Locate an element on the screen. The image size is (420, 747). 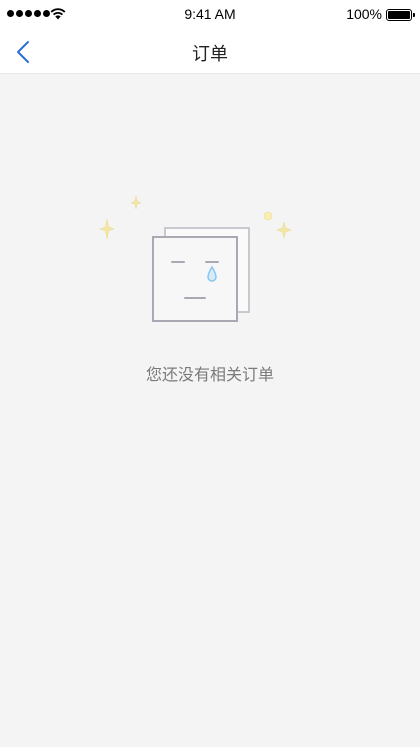
empty-orders-illustration is located at coordinates (195, 258).